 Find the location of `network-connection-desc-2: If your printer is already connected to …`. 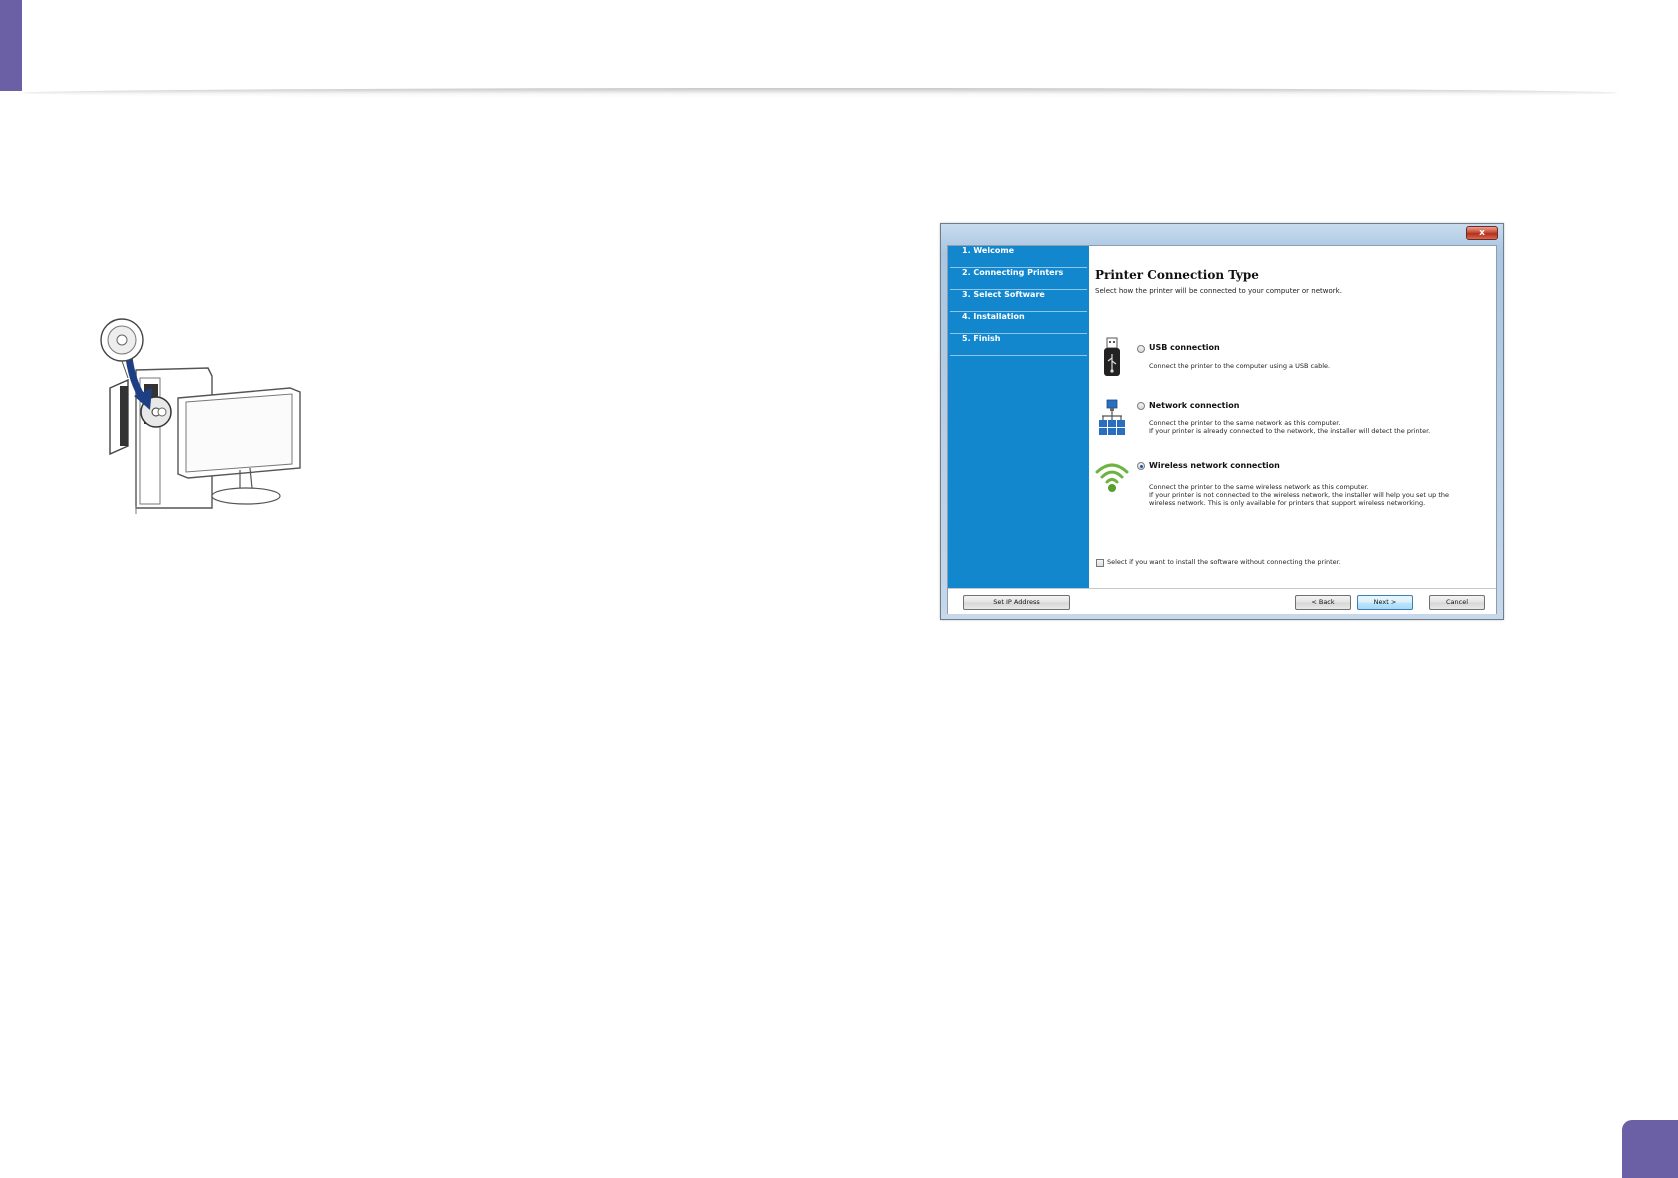

network-connection-desc-2: If your printer is already connected to … is located at coordinates (1290, 431).